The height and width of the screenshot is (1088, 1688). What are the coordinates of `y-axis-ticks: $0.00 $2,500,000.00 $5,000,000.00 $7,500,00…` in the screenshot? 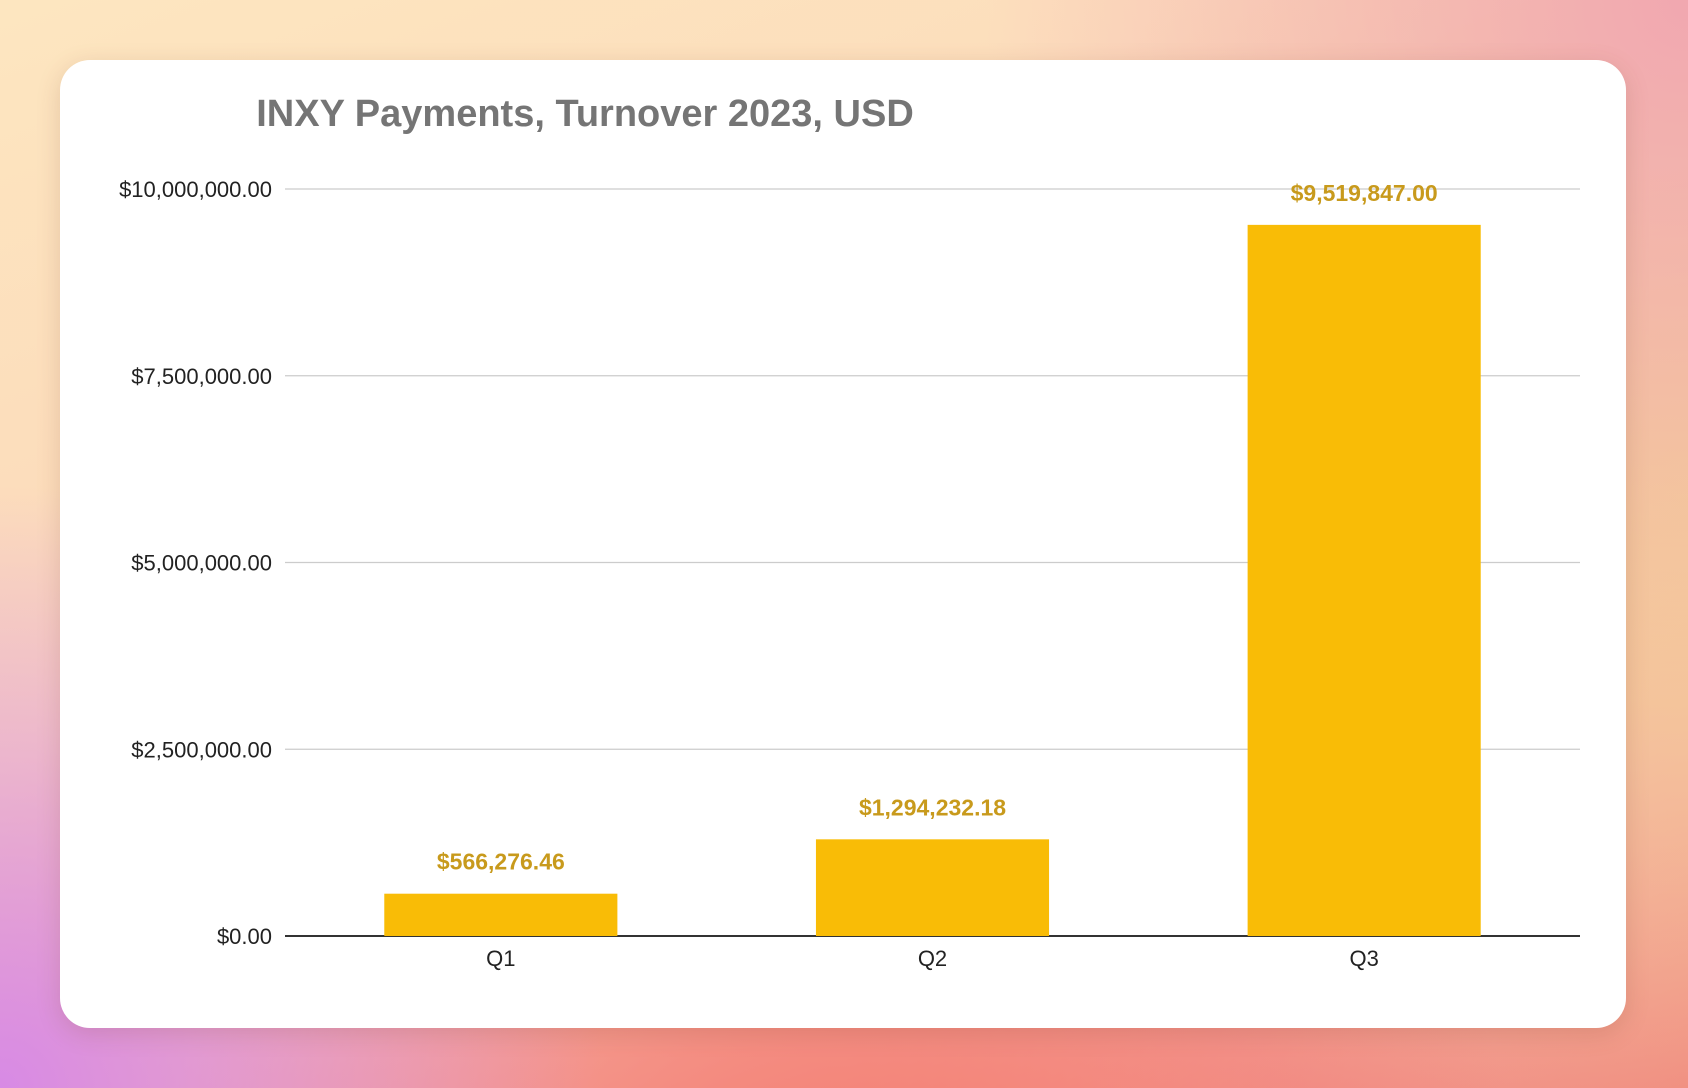 It's located at (195, 563).